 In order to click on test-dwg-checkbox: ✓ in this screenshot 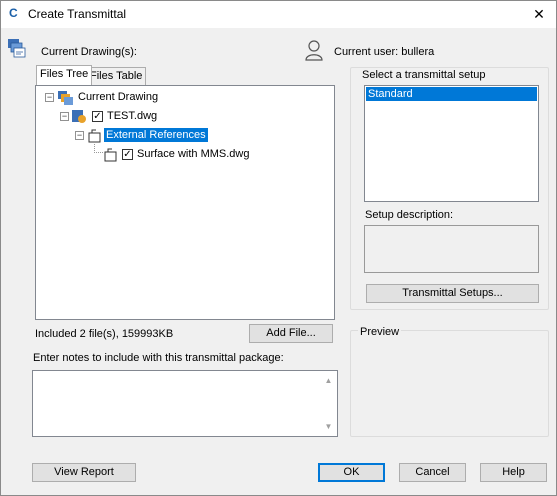, I will do `click(97, 116)`.